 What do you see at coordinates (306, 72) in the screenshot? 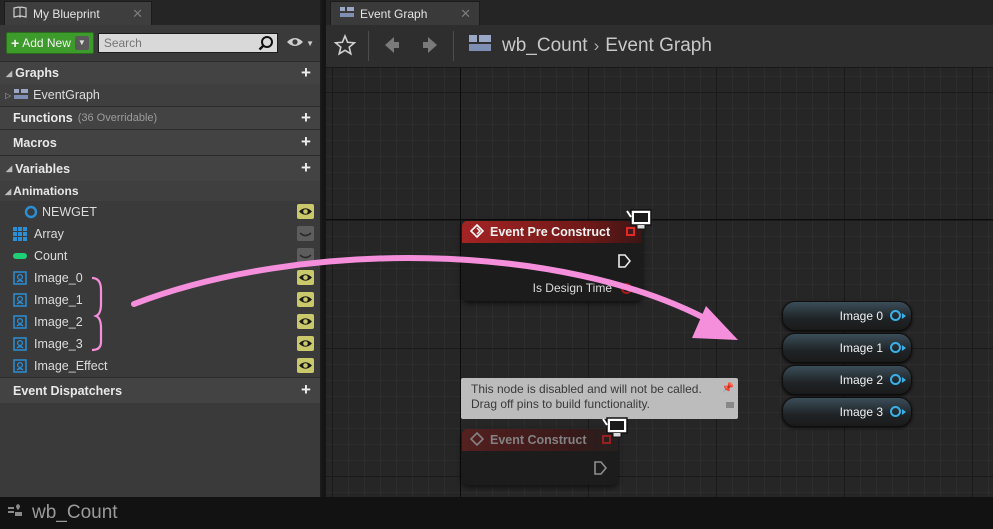
I see `add-graph-button: +` at bounding box center [306, 72].